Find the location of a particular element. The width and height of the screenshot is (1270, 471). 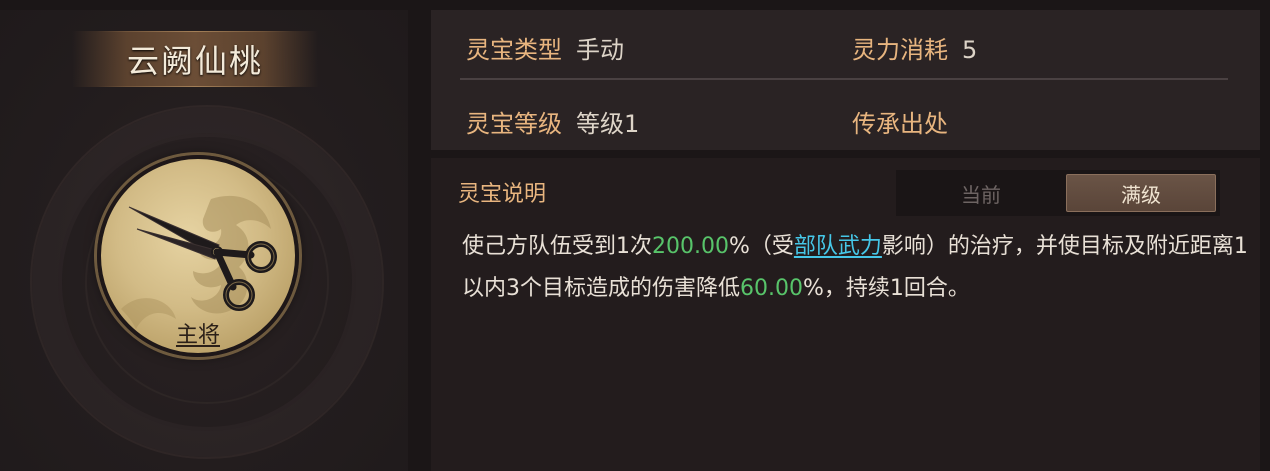

source-label: 传承出处 is located at coordinates (900, 124).